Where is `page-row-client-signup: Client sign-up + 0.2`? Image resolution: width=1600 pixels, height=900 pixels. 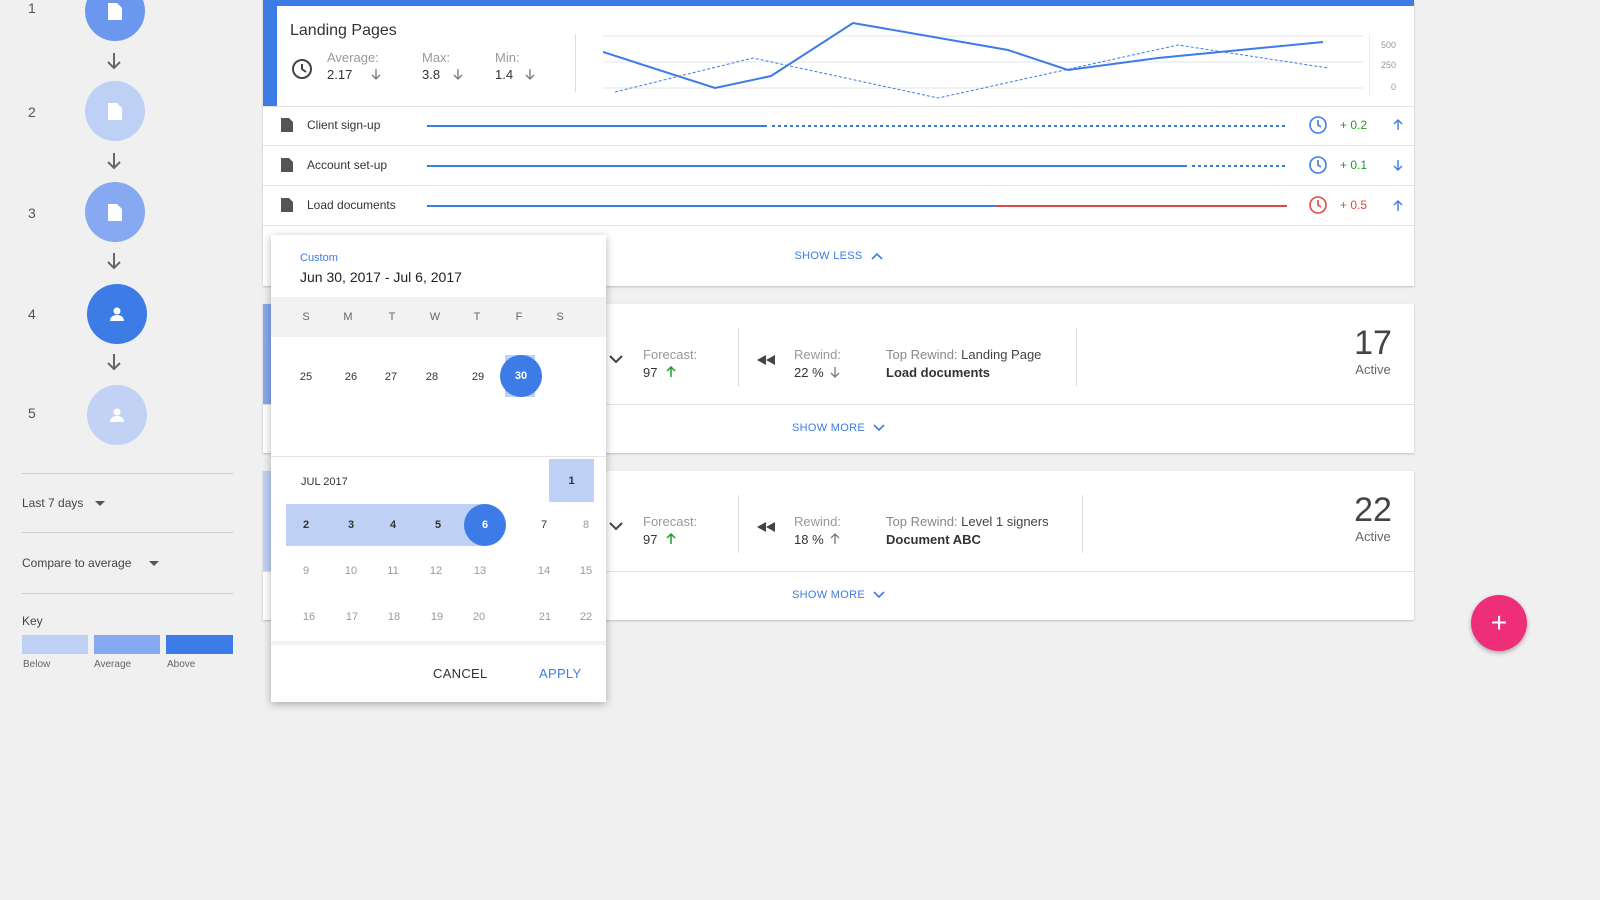 page-row-client-signup: Client sign-up + 0.2 is located at coordinates (838, 125).